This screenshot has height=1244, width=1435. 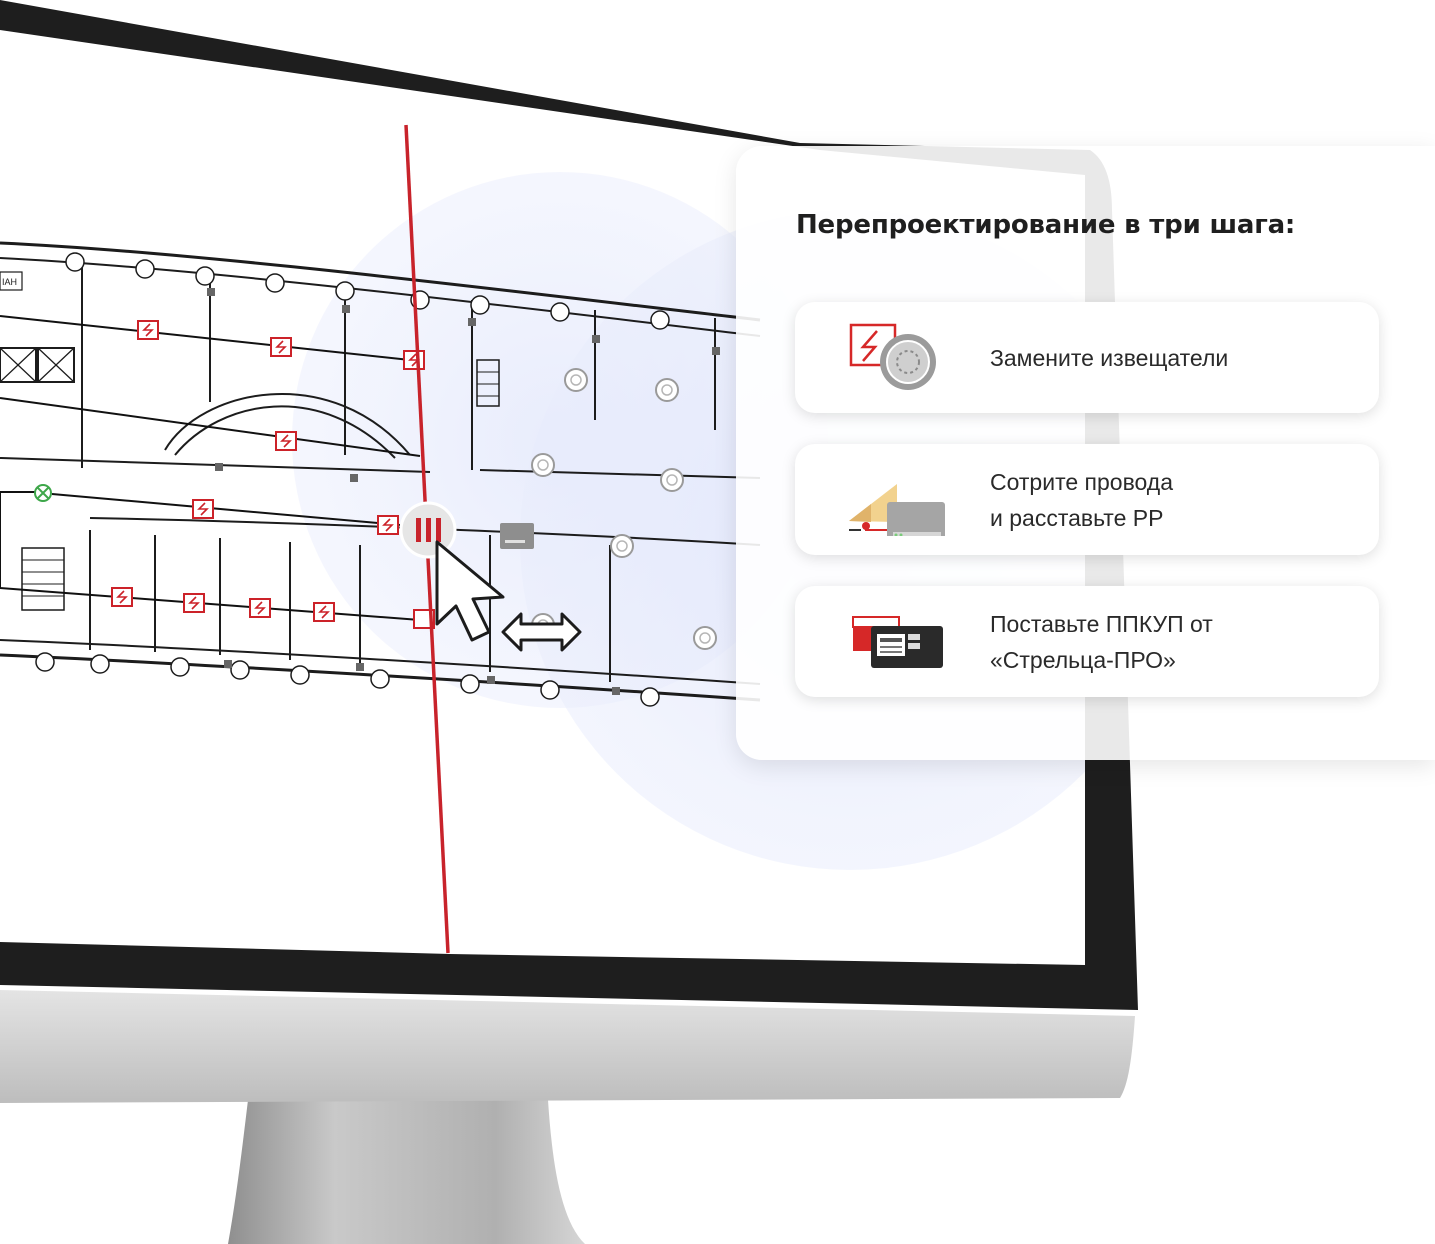 I want to click on junction-box-icon, so click(x=517, y=536).